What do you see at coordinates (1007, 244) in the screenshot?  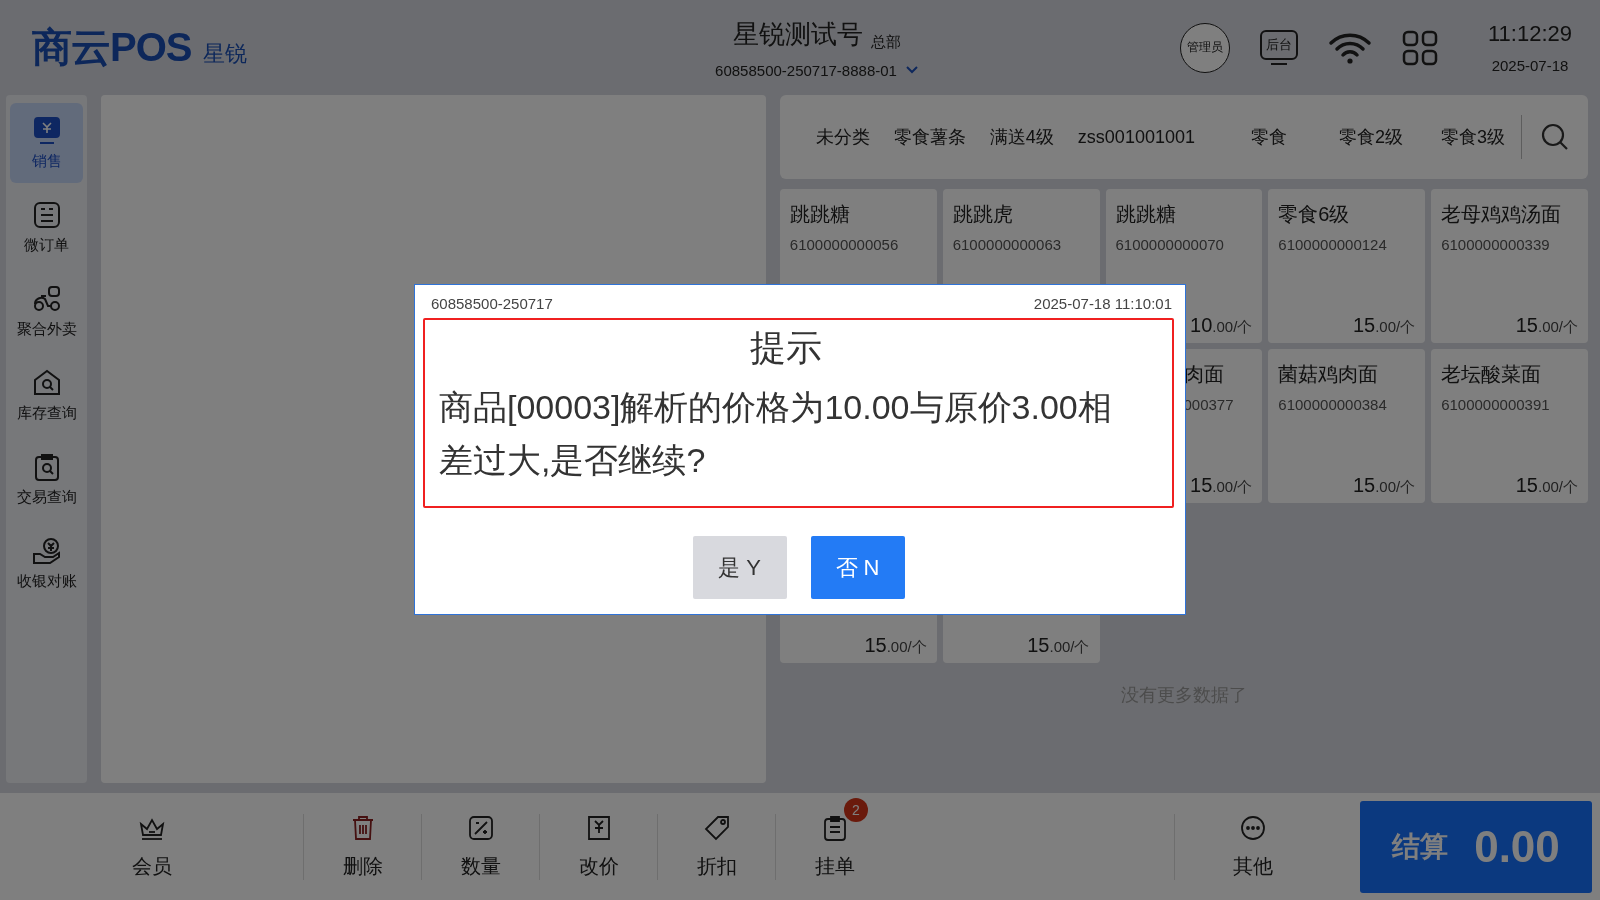 I see `product-code: 6100000000063` at bounding box center [1007, 244].